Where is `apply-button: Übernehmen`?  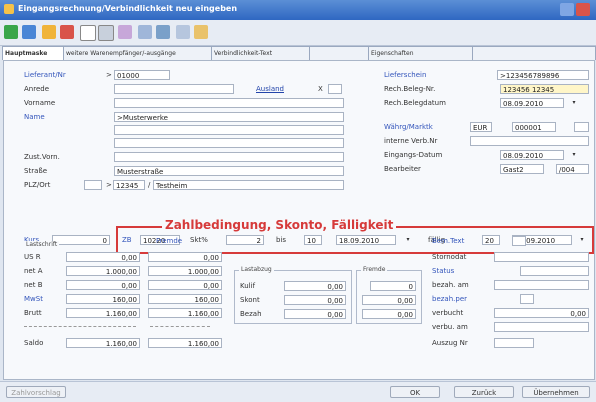 apply-button: Übernehmen is located at coordinates (556, 392).